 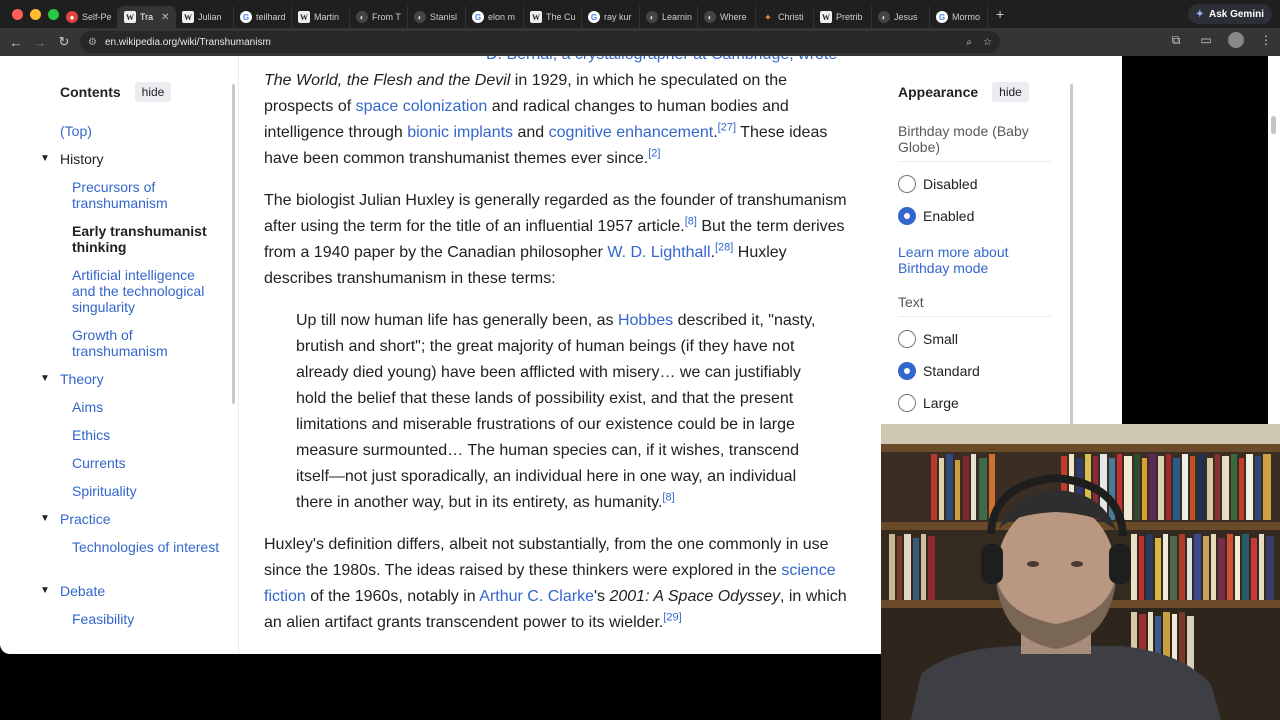 What do you see at coordinates (16, 42) in the screenshot?
I see `back-arrow-icon: ←` at bounding box center [16, 42].